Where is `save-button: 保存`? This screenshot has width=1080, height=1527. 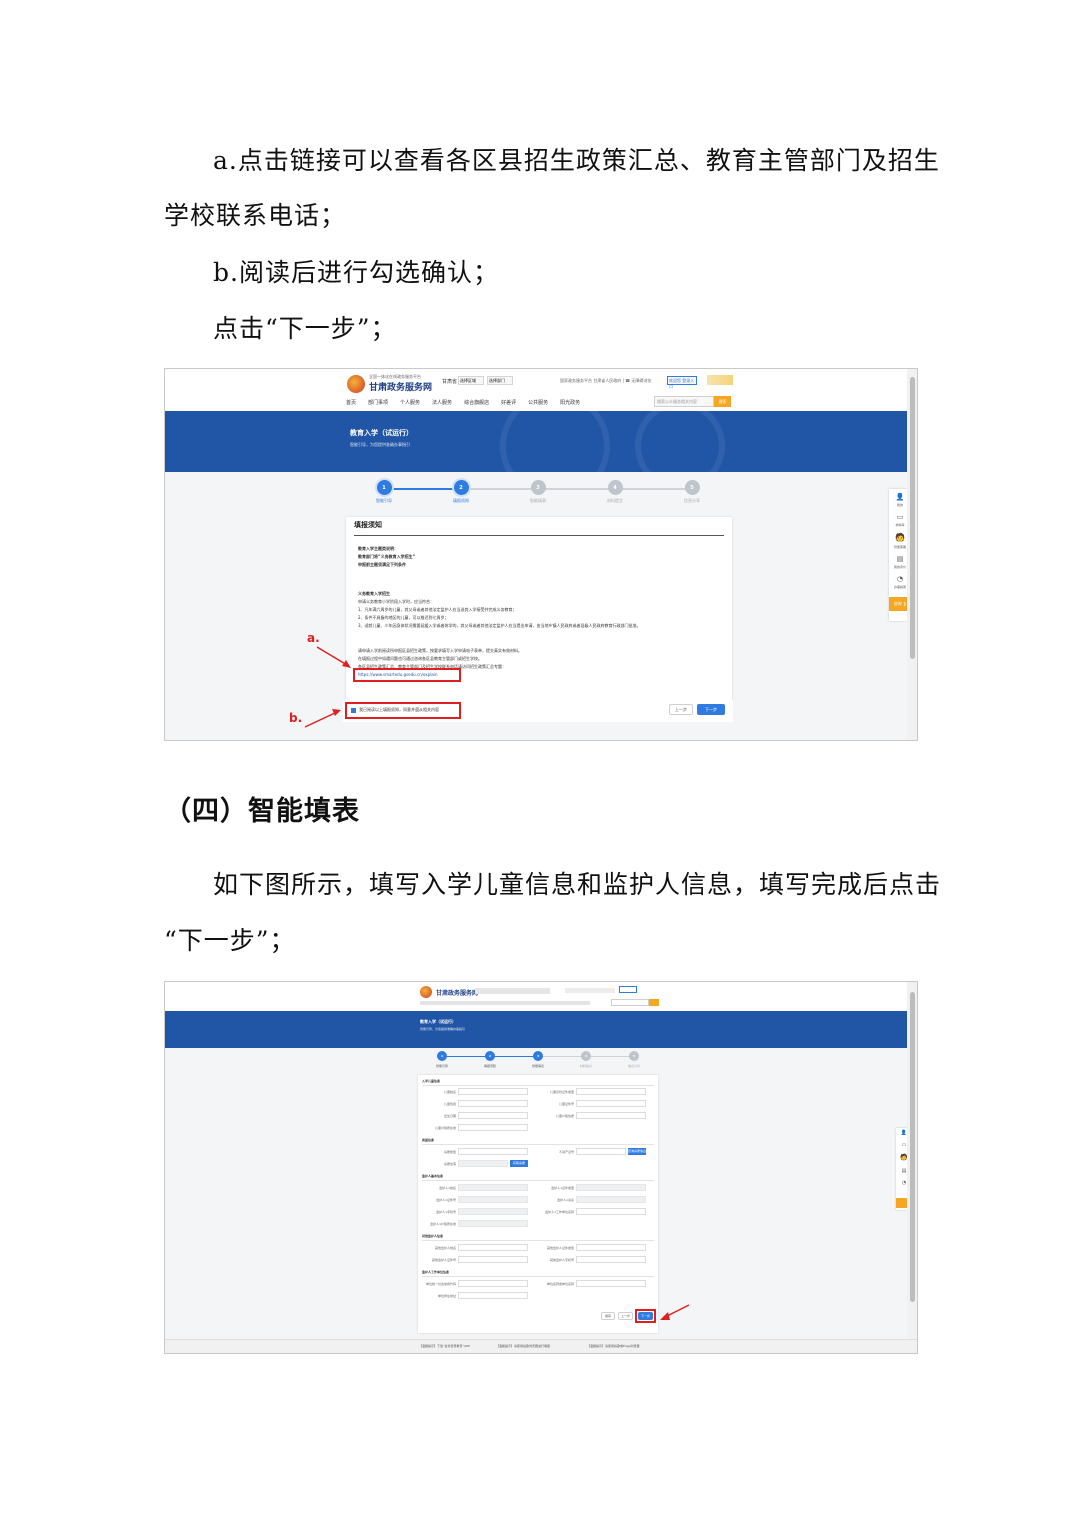 save-button: 保存 is located at coordinates (608, 1316).